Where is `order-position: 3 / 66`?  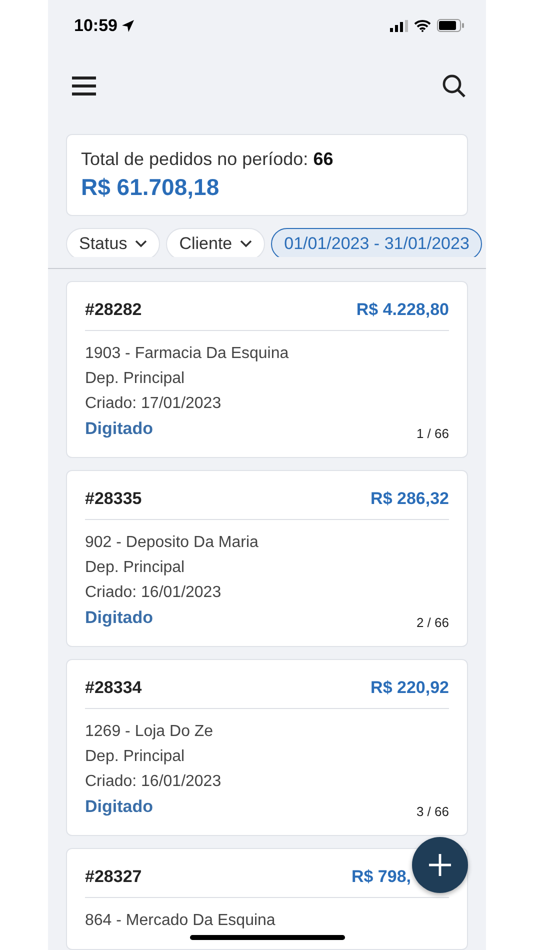 order-position: 3 / 66 is located at coordinates (432, 811).